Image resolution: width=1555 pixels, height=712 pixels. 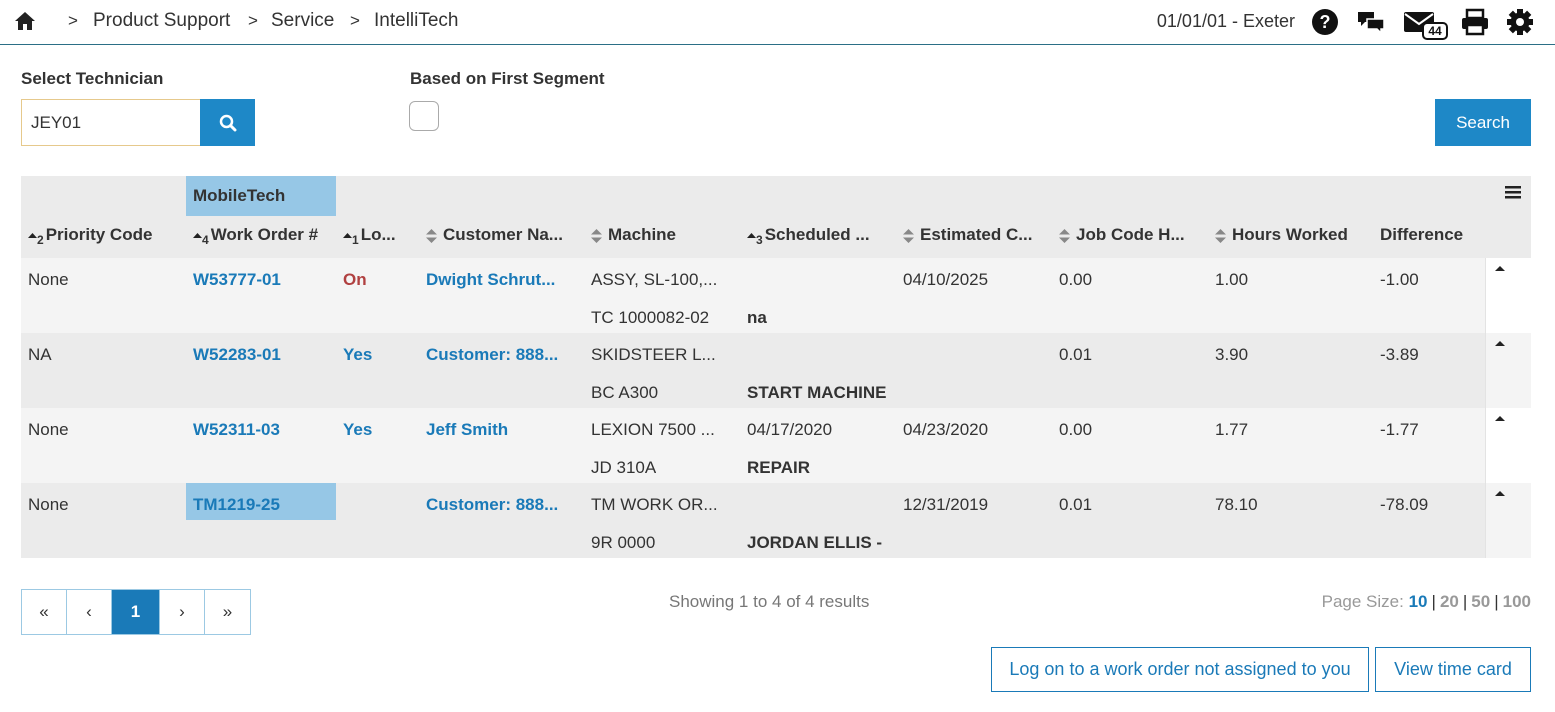 I want to click on last-page-button: », so click(x=227, y=612).